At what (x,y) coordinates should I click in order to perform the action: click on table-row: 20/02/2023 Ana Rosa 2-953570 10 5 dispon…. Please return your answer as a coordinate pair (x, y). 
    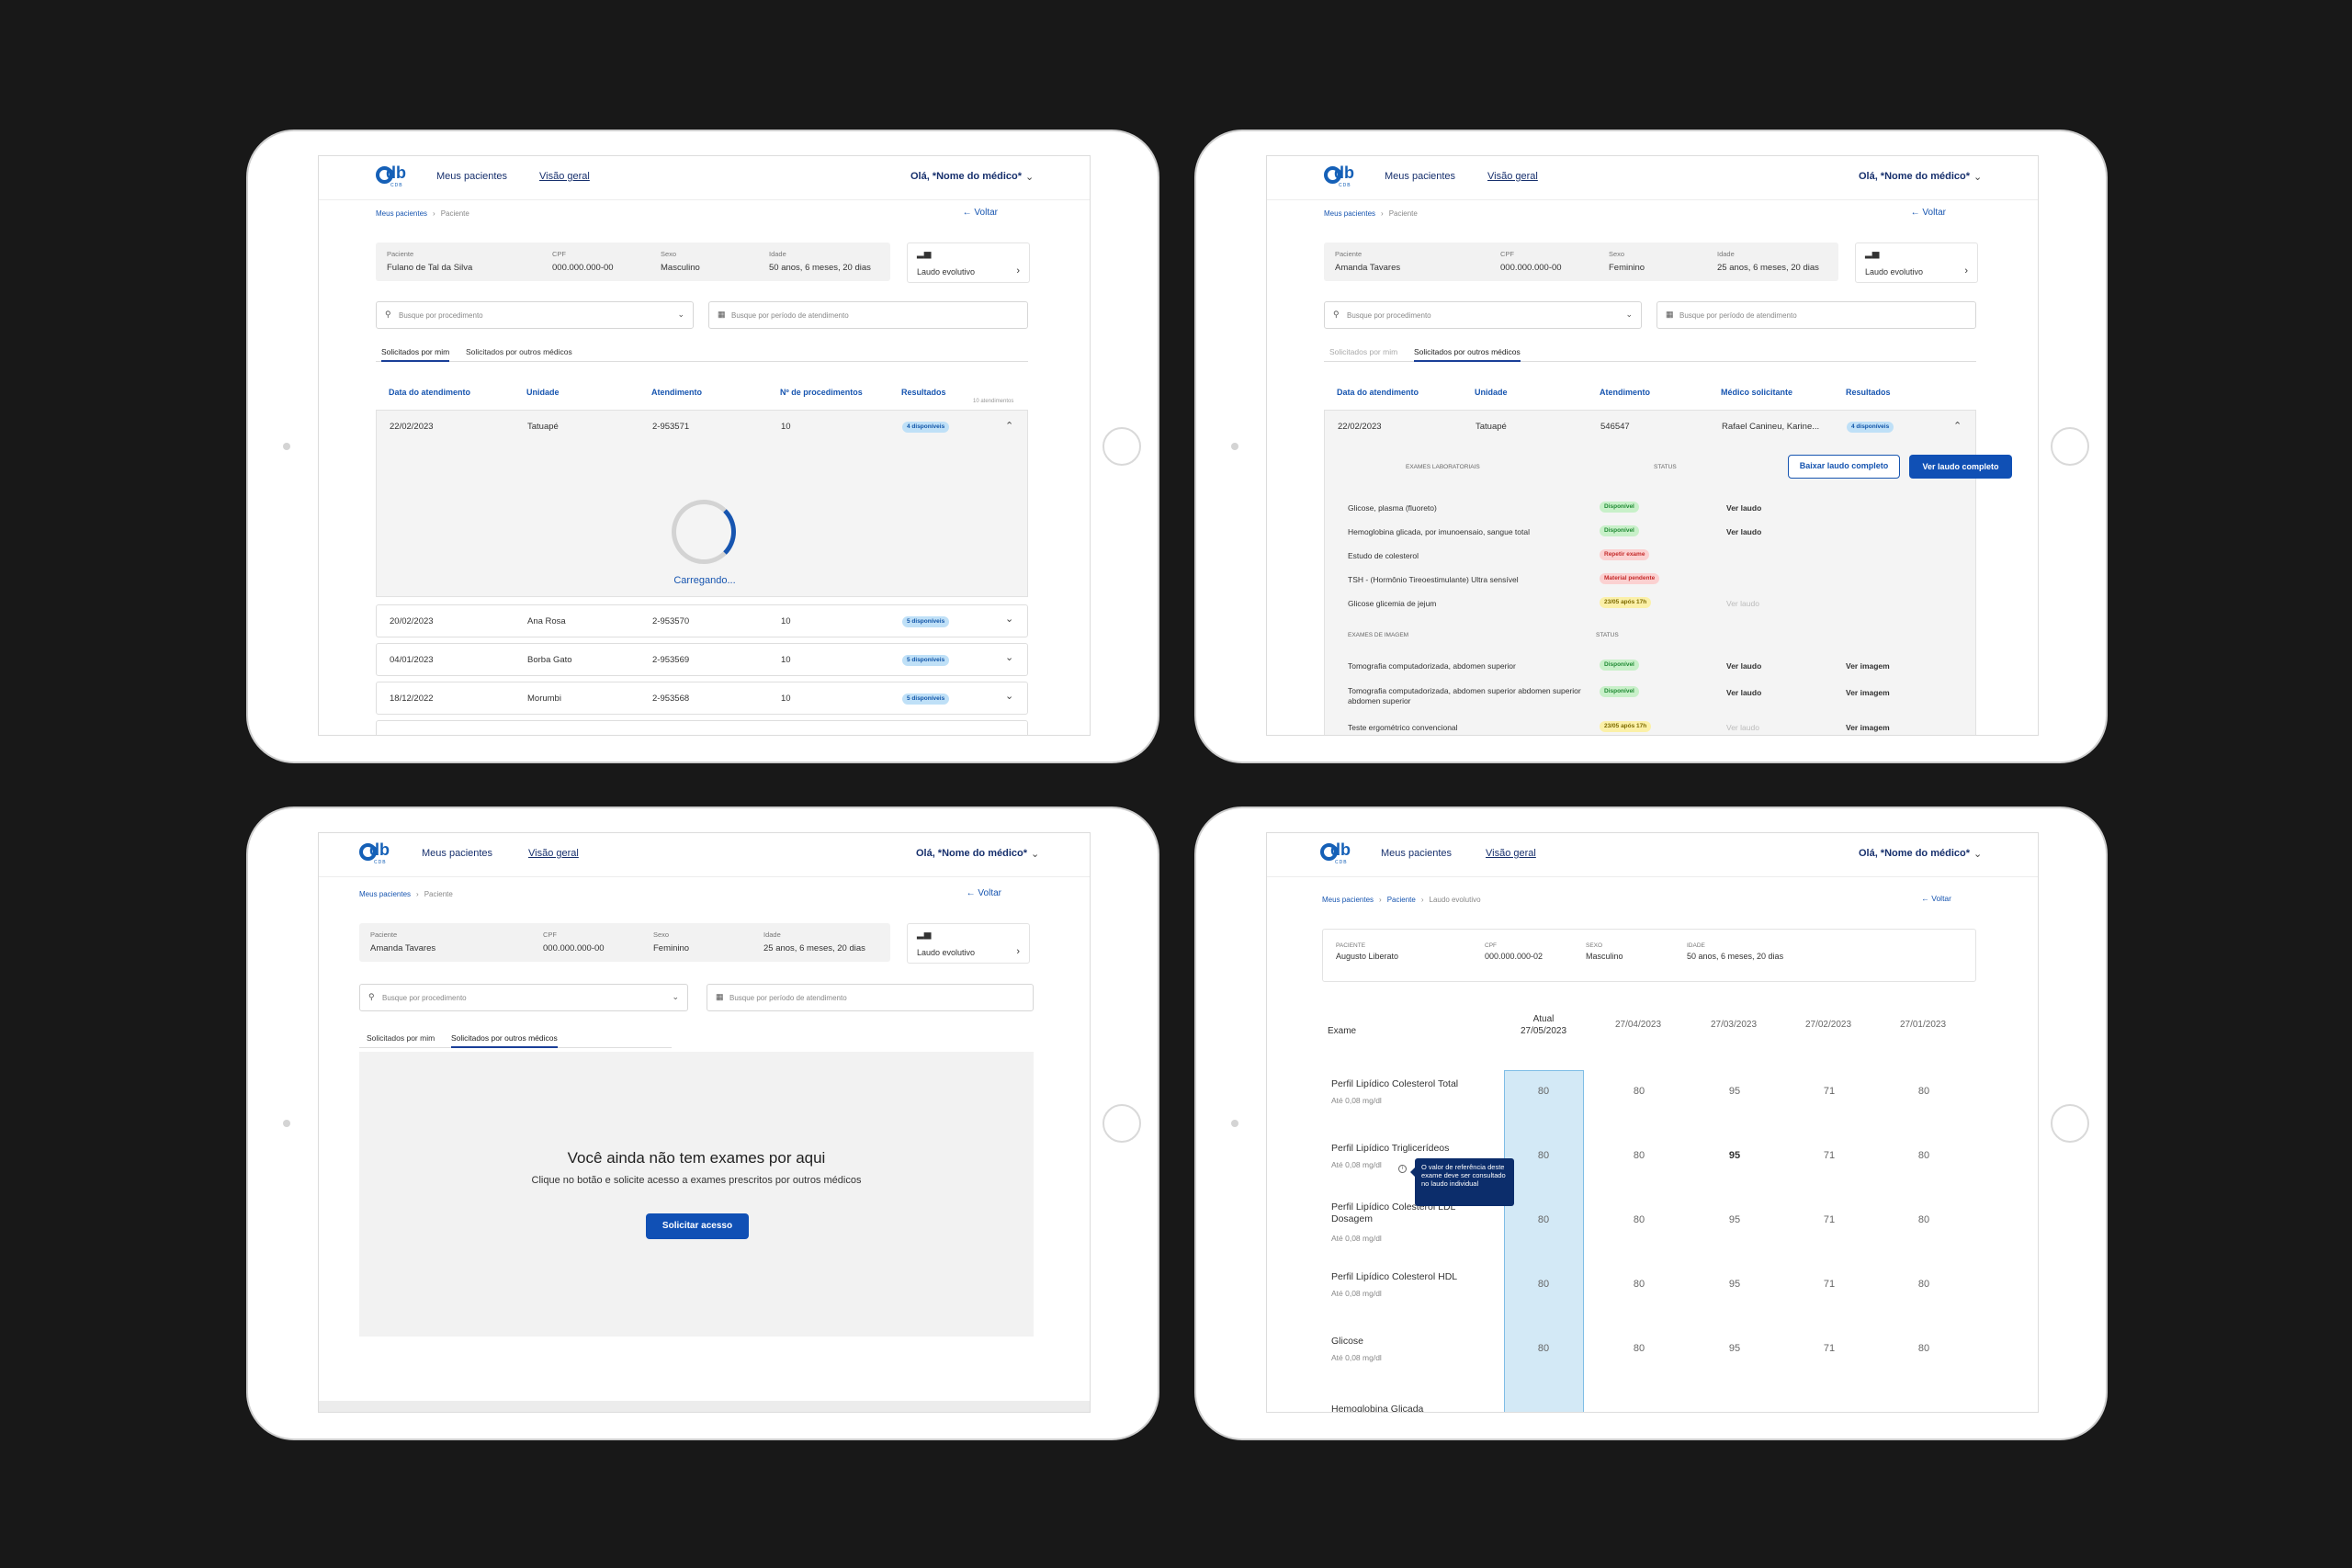
    Looking at the image, I should click on (702, 620).